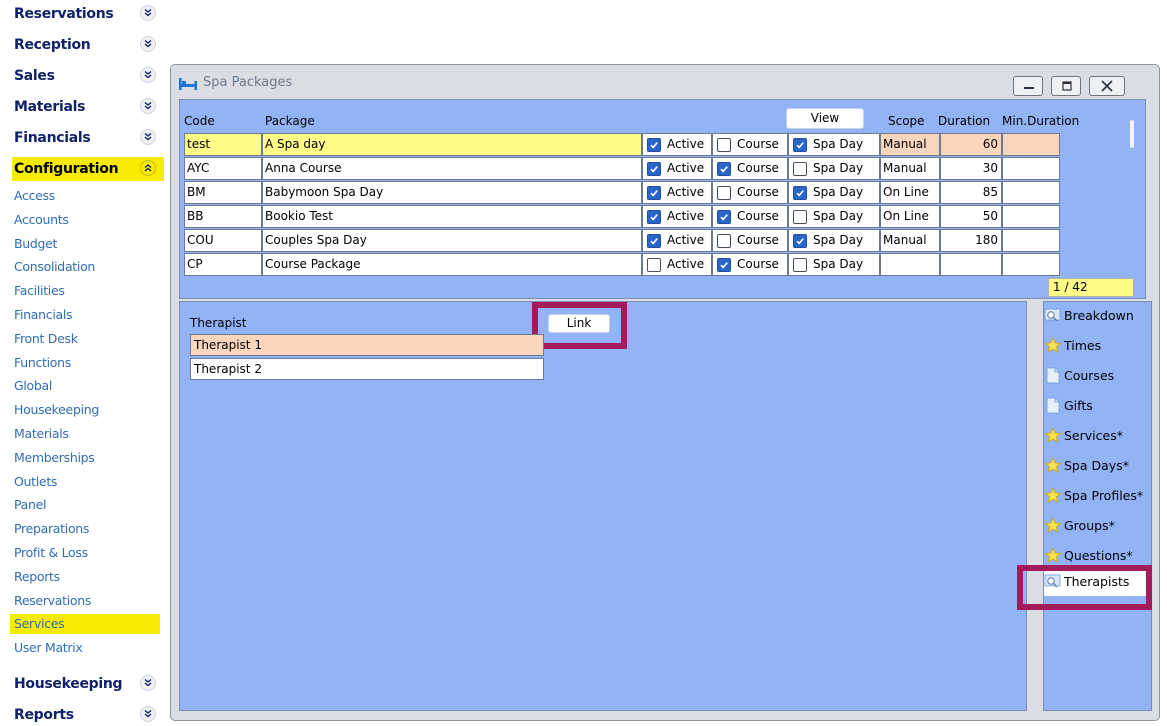 The width and height of the screenshot is (1167, 726). Describe the element at coordinates (367, 345) in the screenshot. I see `therapist-row: Therapist 1` at that location.